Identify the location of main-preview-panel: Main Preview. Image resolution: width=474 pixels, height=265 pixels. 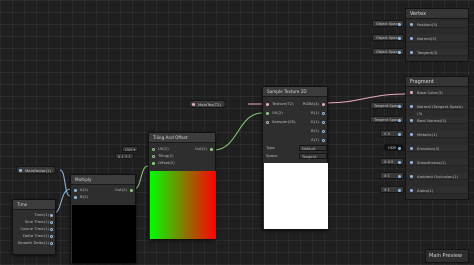
(447, 256).